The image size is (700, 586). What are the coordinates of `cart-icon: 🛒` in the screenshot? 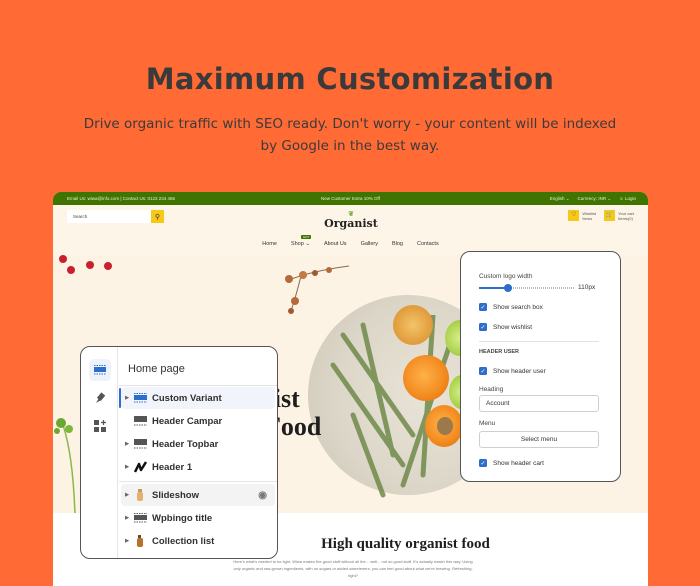 It's located at (610, 215).